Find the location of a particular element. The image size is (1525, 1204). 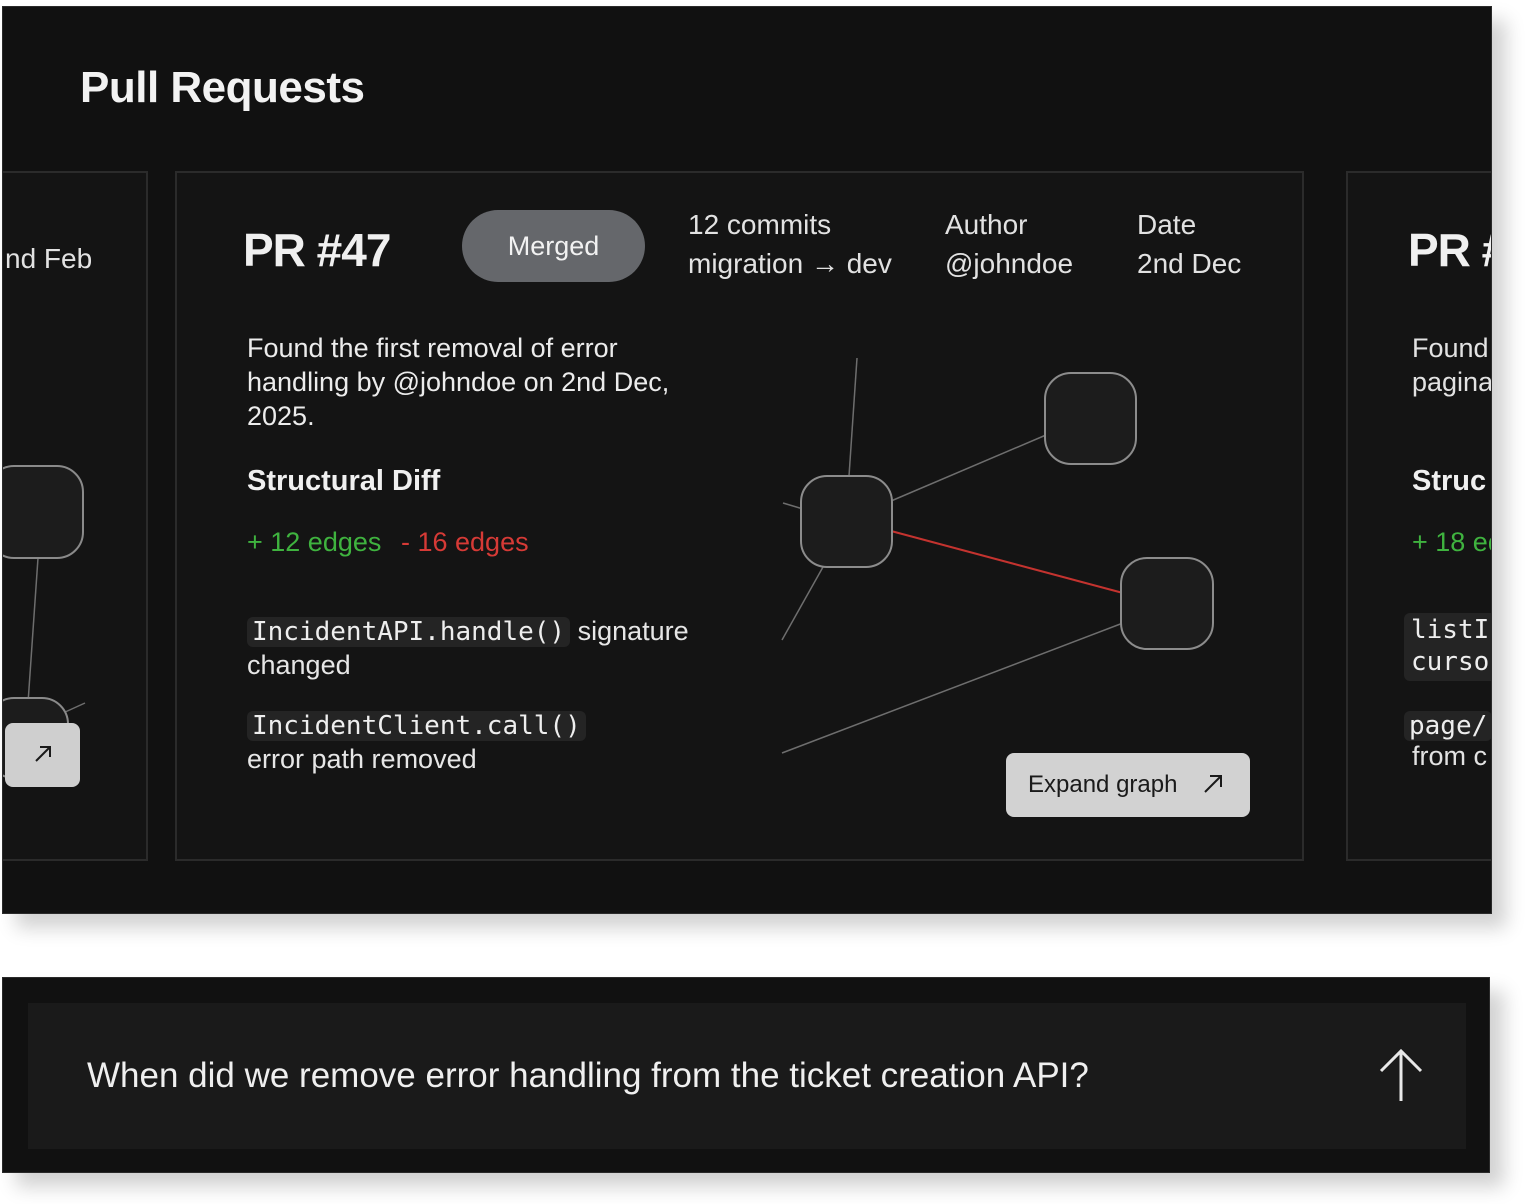

pr-number: PR # is located at coordinates (1449, 250).